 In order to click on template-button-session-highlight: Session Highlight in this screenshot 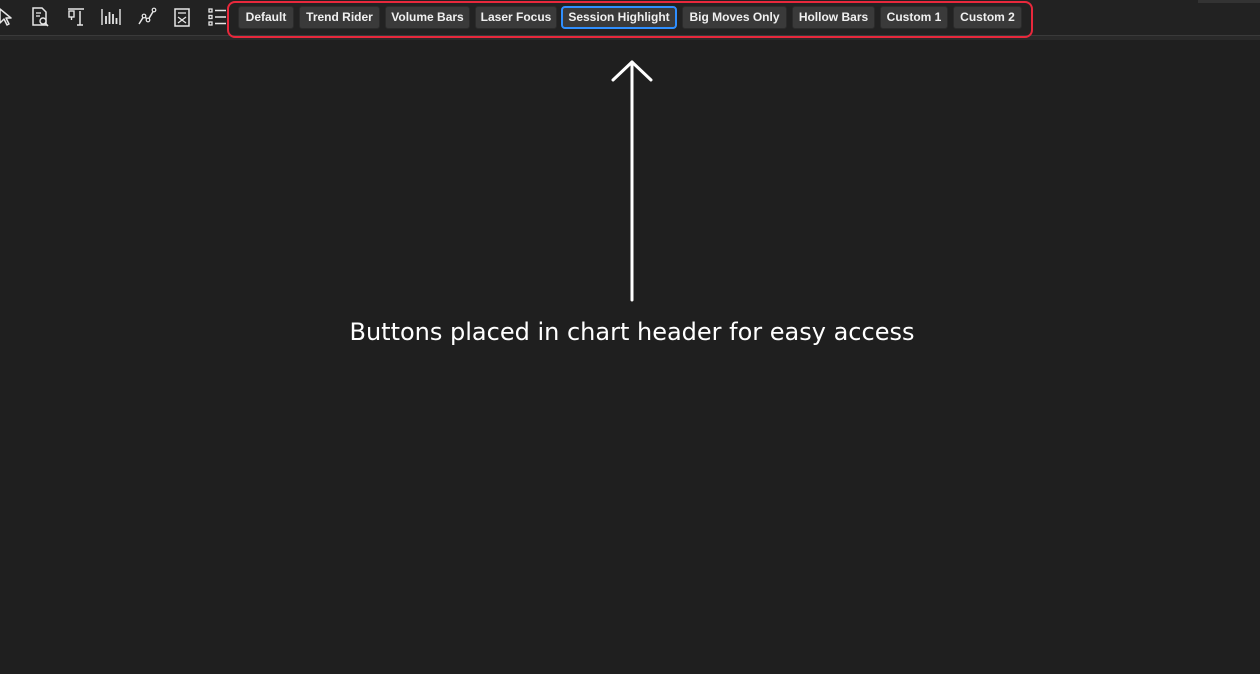, I will do `click(619, 17)`.